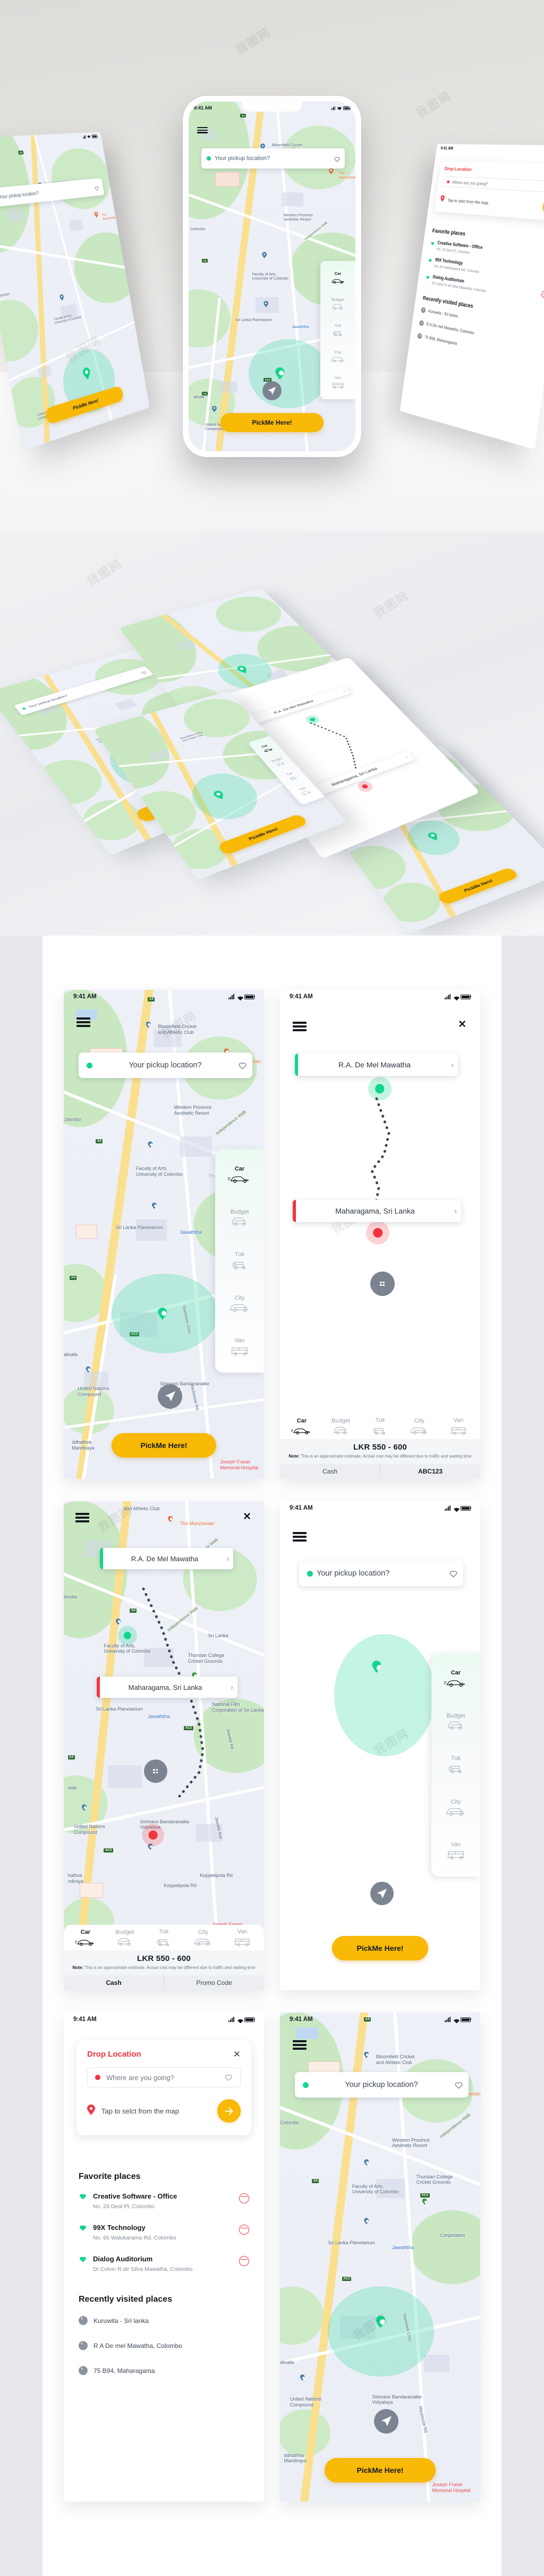 This screenshot has width=544, height=2576. I want to click on tuk-icon, so click(380, 1430).